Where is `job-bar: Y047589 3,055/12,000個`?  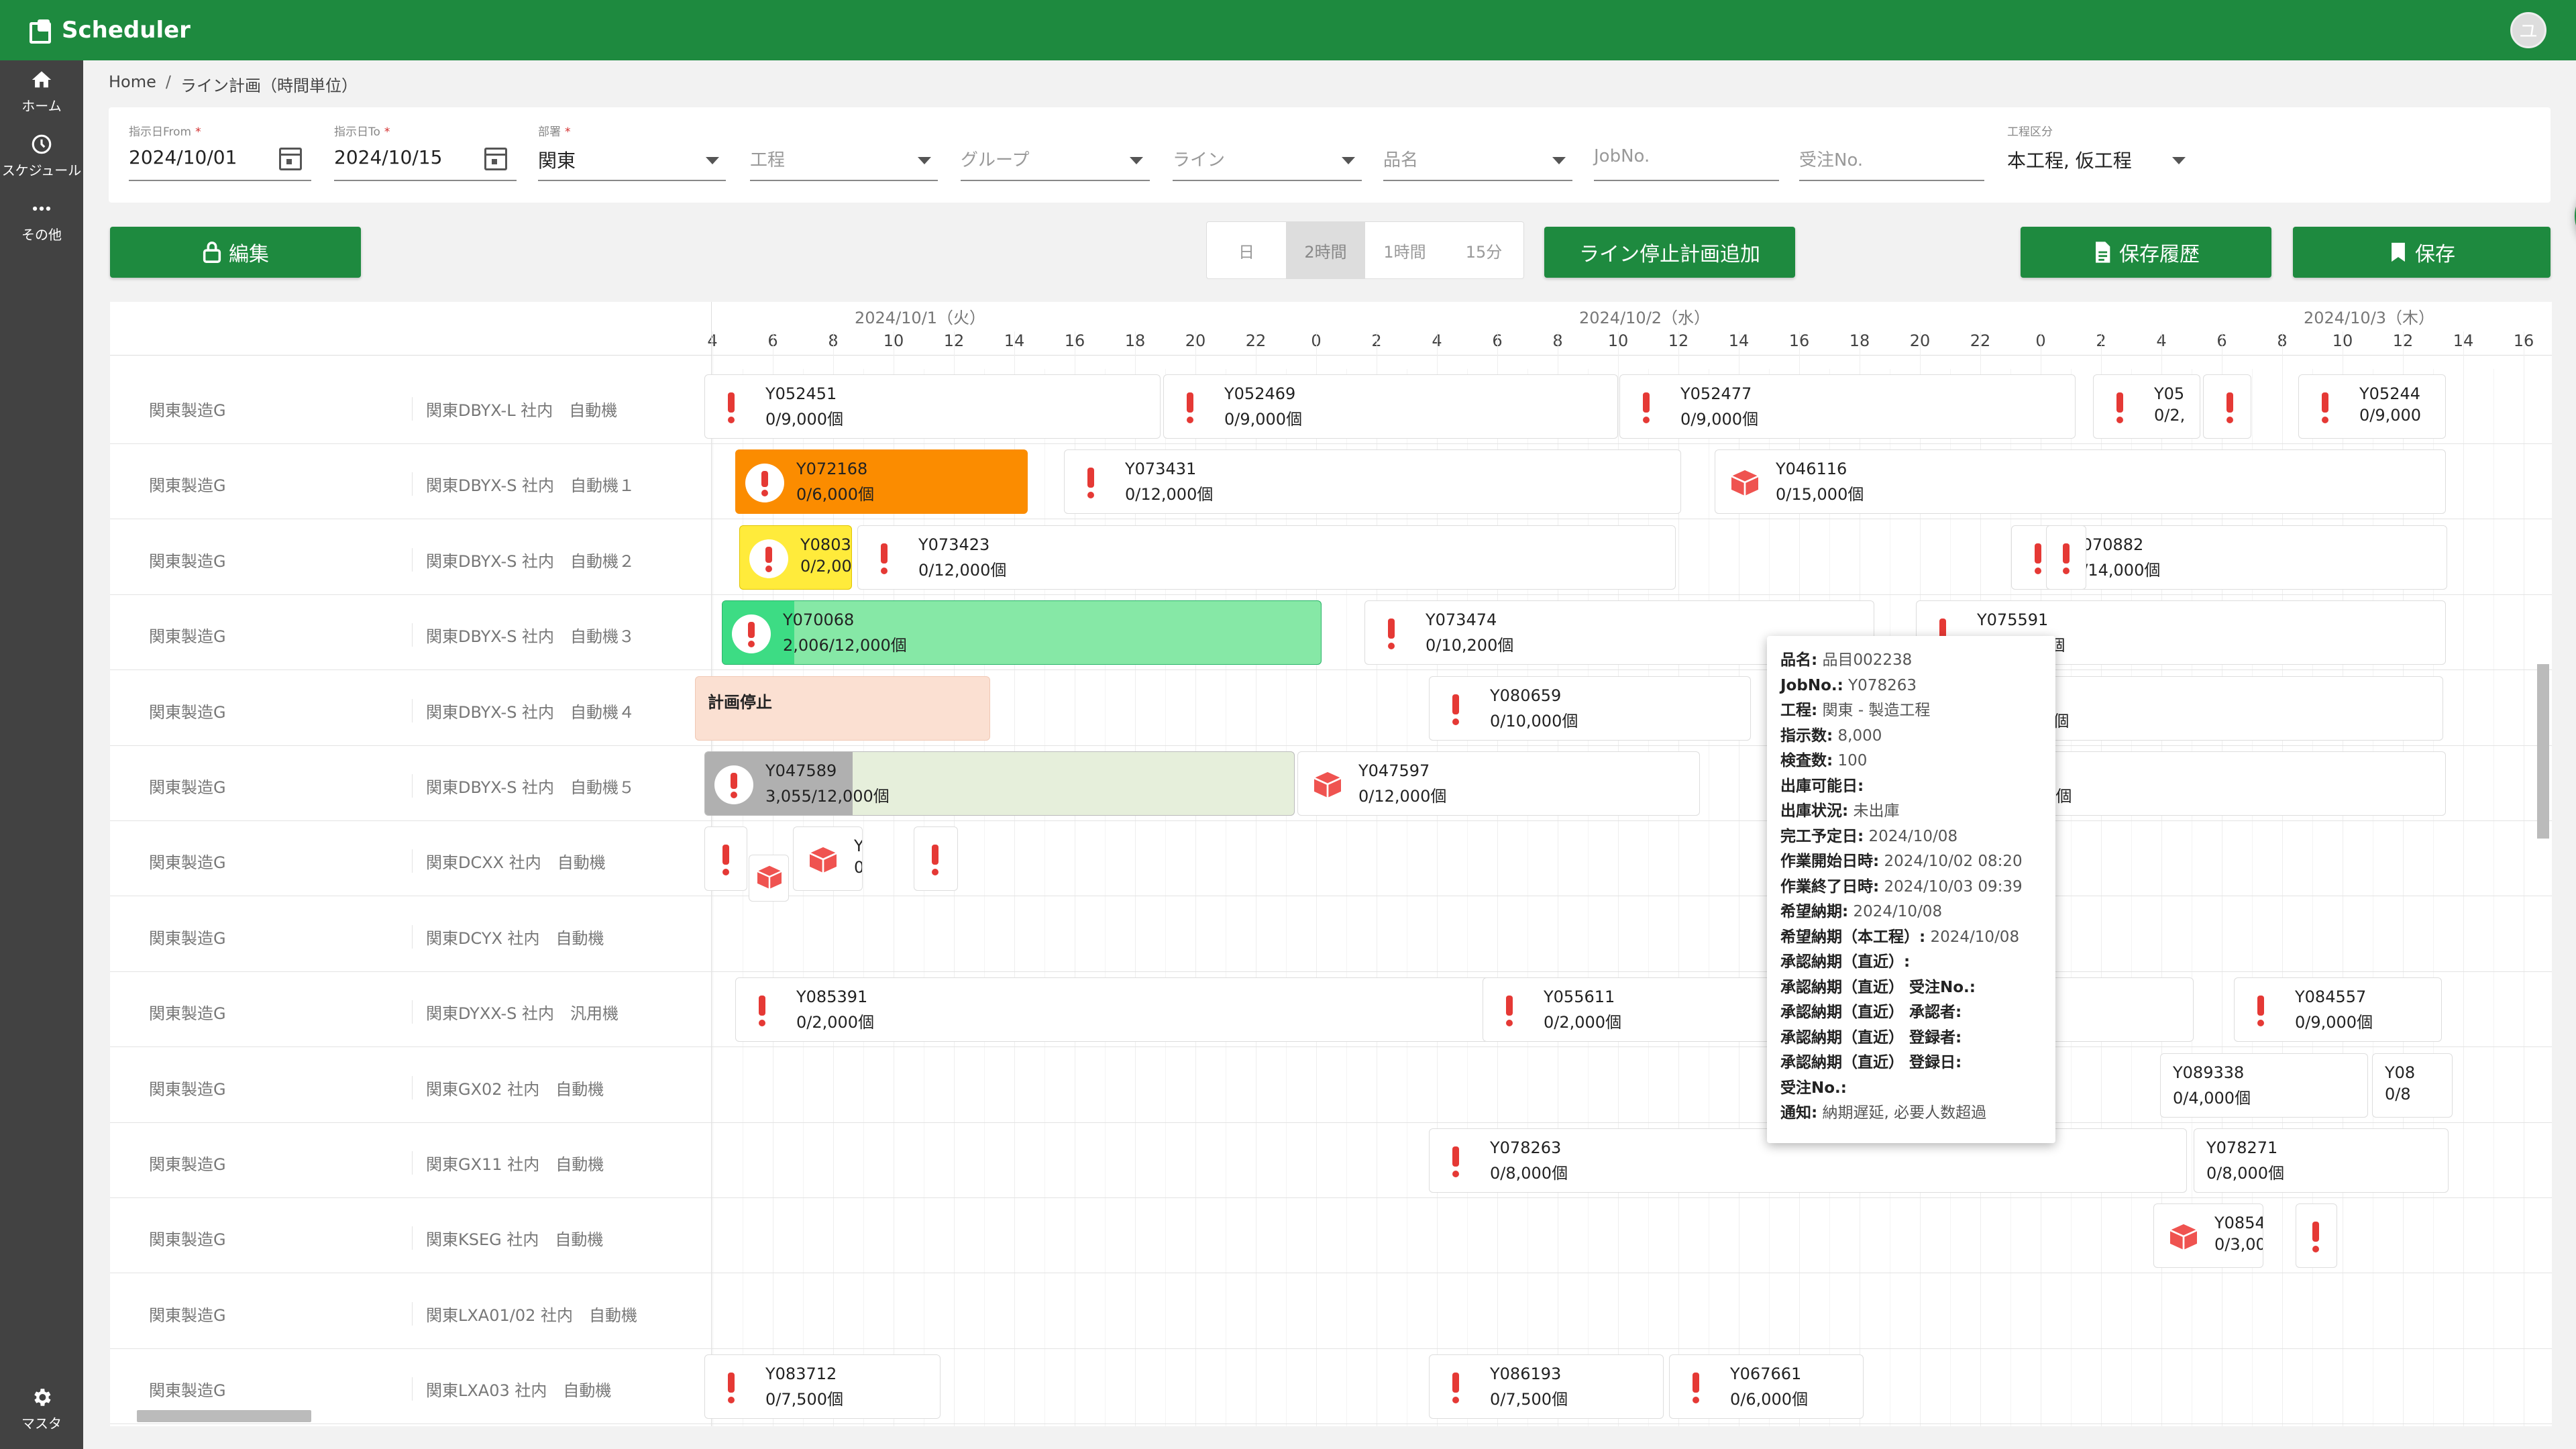
job-bar: Y047589 3,055/12,000個 is located at coordinates (999, 783).